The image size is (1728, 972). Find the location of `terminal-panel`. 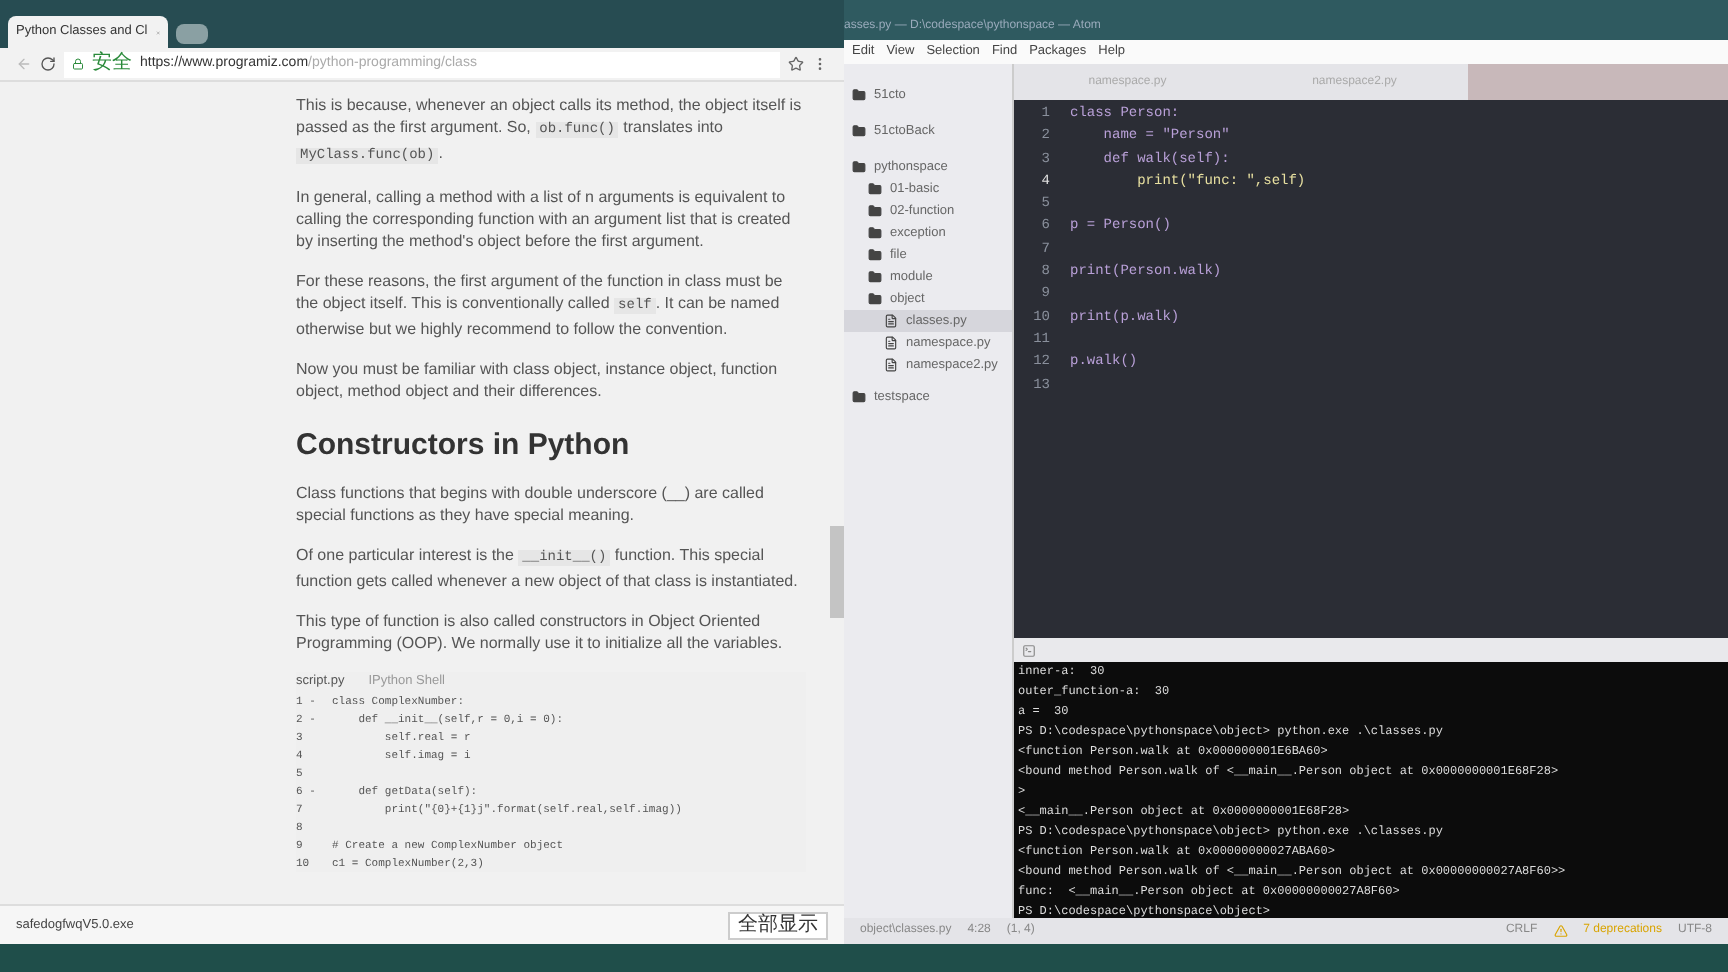

terminal-panel is located at coordinates (1371, 790).